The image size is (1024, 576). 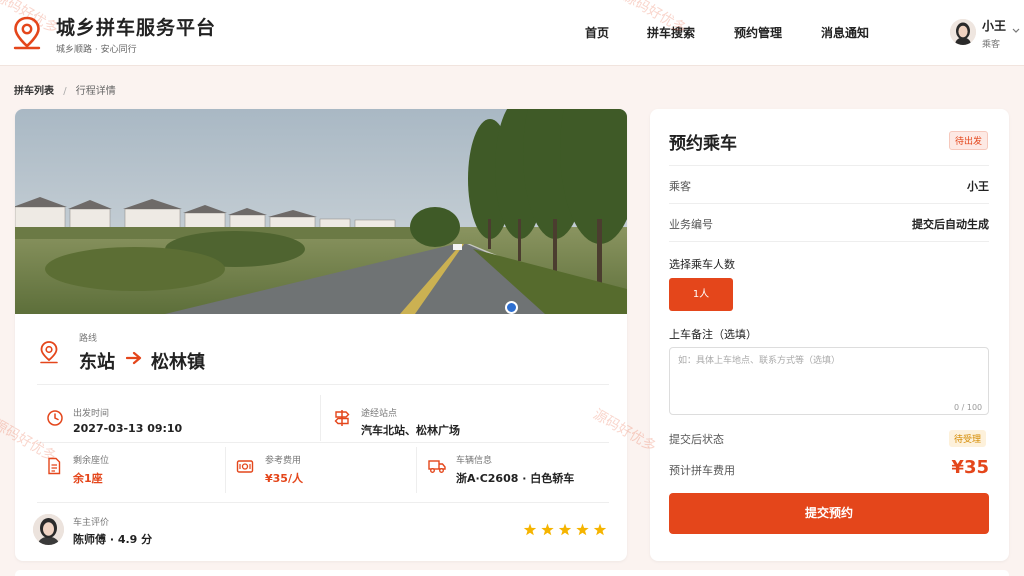 I want to click on passenger-count-option: 1人, so click(x=701, y=294).